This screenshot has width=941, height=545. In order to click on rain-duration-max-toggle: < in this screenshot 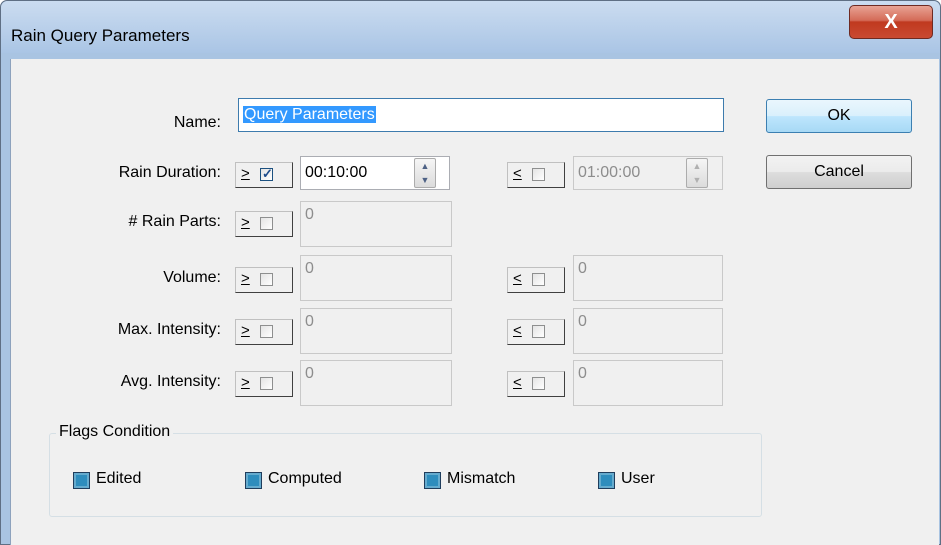, I will do `click(536, 175)`.